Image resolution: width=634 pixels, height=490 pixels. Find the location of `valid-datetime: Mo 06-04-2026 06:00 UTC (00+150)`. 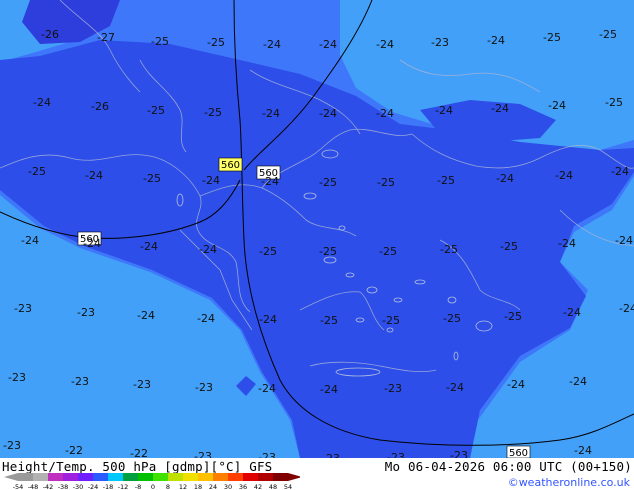

valid-datetime: Mo 06-04-2026 06:00 UTC (00+150) is located at coordinates (508, 466).